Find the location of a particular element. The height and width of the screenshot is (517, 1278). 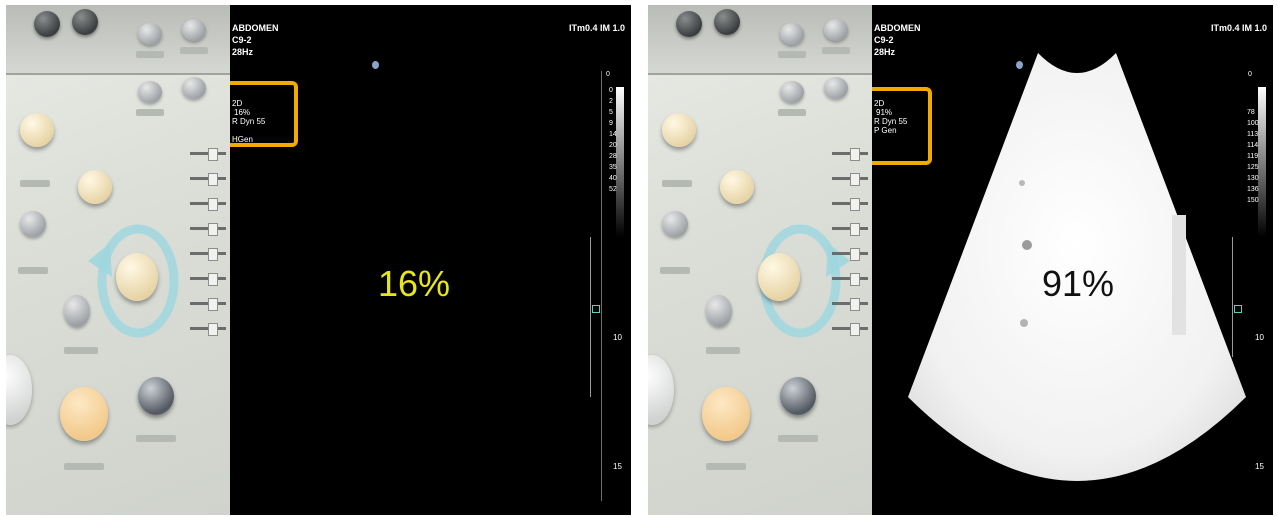

scale-tick-label: 9 is located at coordinates (611, 123).